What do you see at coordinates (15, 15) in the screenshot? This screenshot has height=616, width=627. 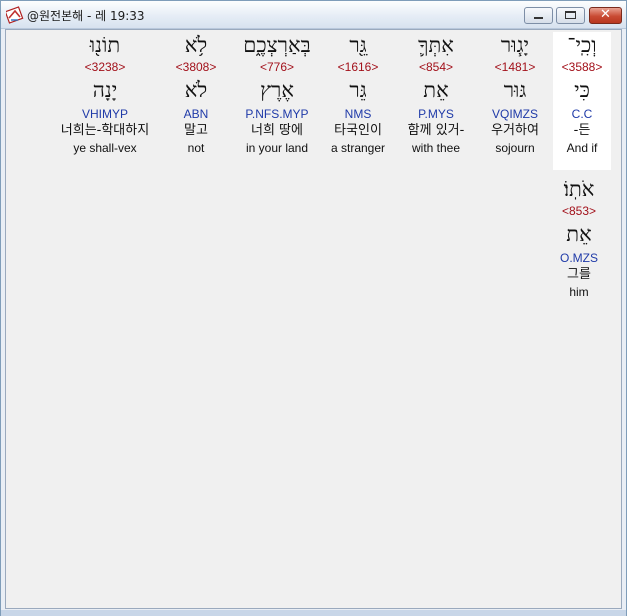 I see `app-icon` at bounding box center [15, 15].